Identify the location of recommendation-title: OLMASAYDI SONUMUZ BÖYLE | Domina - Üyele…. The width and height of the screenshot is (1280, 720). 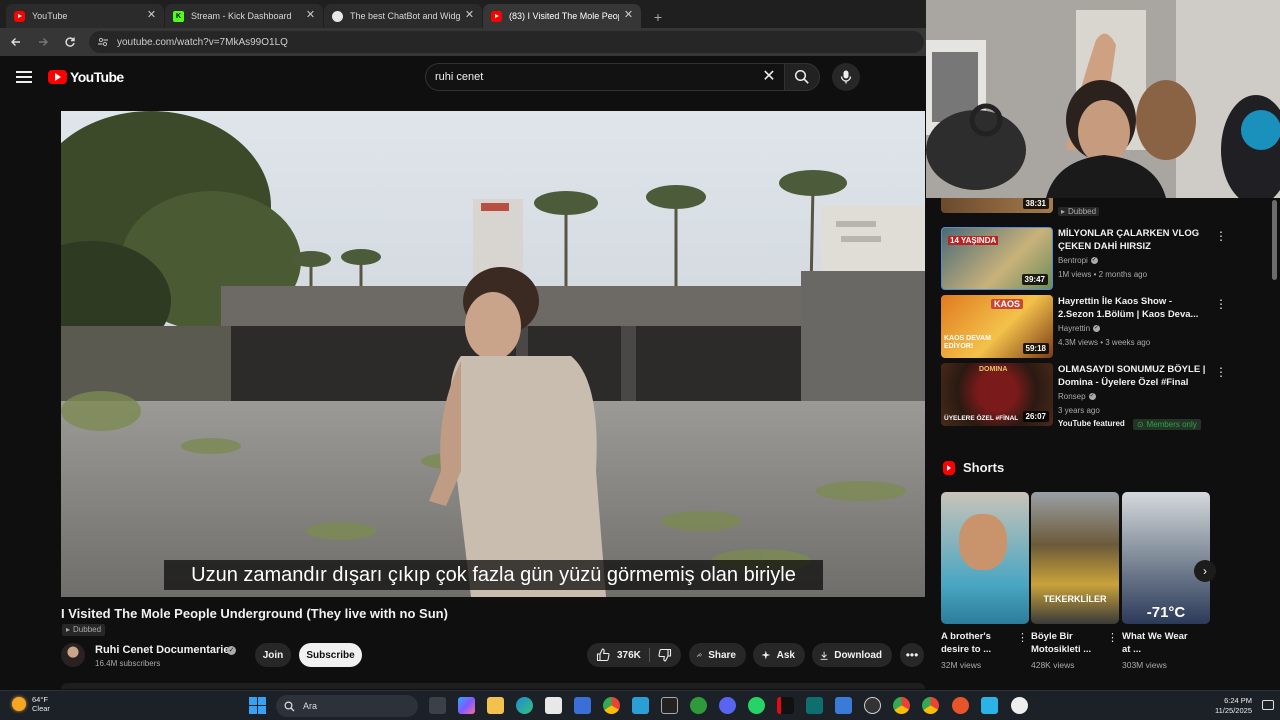
(1133, 376).